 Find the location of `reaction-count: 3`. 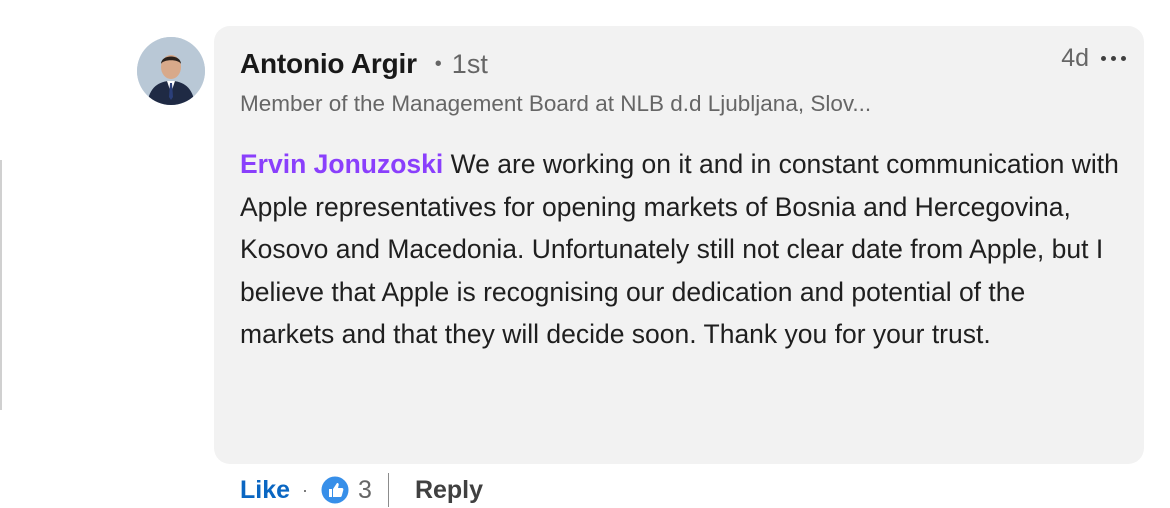

reaction-count: 3 is located at coordinates (365, 490).